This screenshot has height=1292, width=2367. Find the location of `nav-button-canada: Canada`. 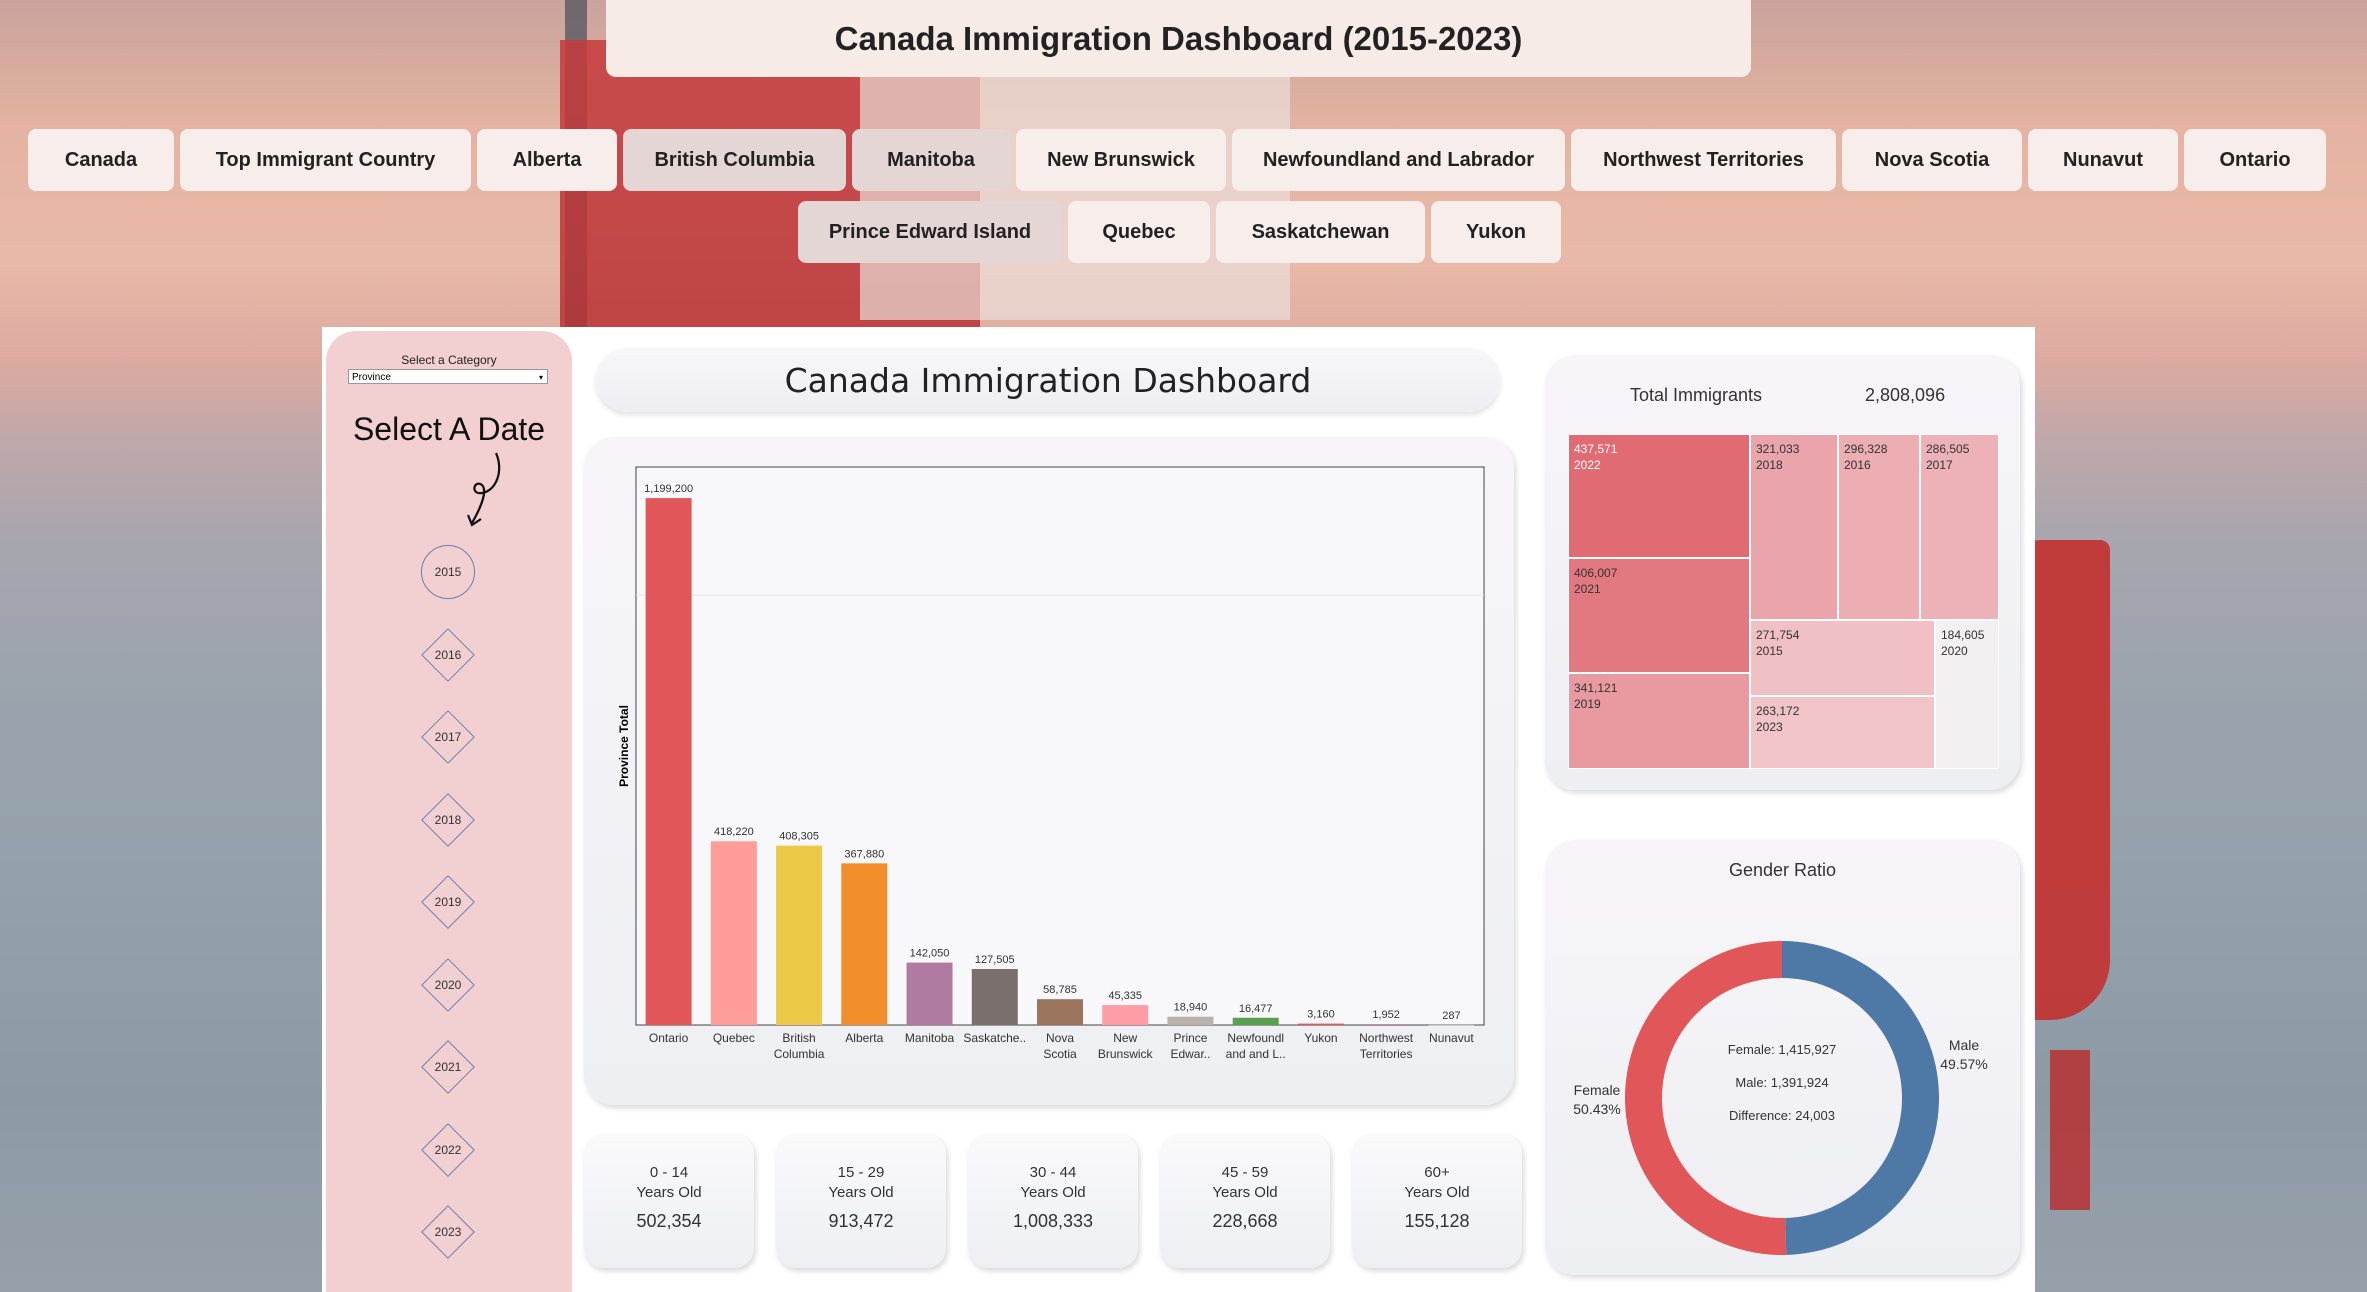

nav-button-canada: Canada is located at coordinates (101, 160).